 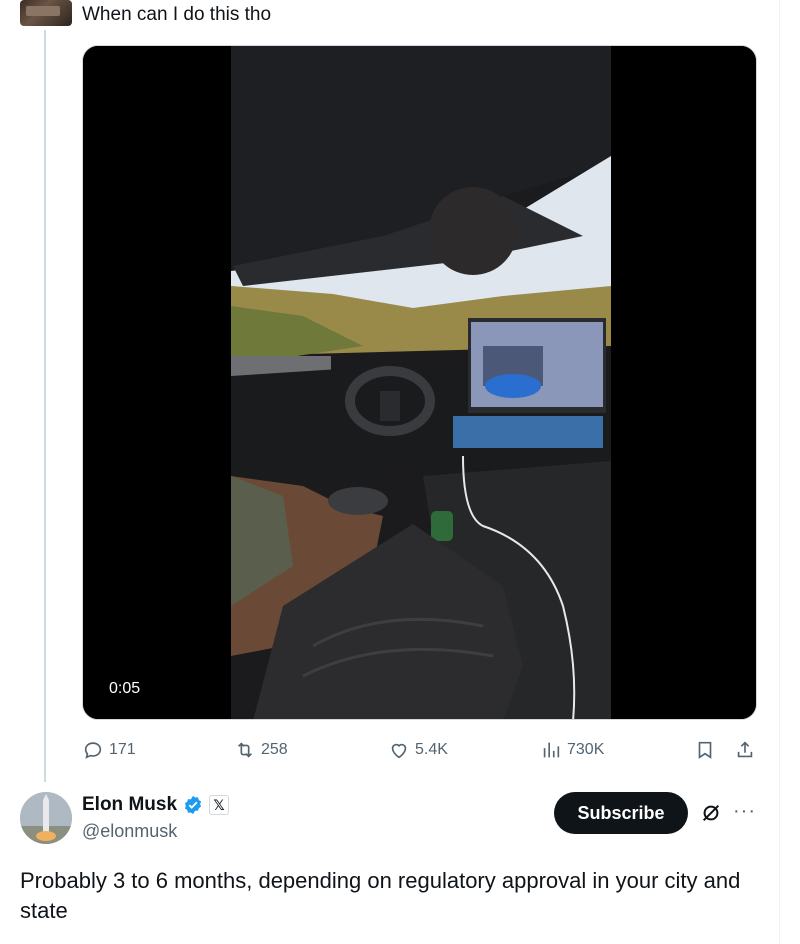 What do you see at coordinates (129, 805) in the screenshot?
I see `display-name: Elon Musk` at bounding box center [129, 805].